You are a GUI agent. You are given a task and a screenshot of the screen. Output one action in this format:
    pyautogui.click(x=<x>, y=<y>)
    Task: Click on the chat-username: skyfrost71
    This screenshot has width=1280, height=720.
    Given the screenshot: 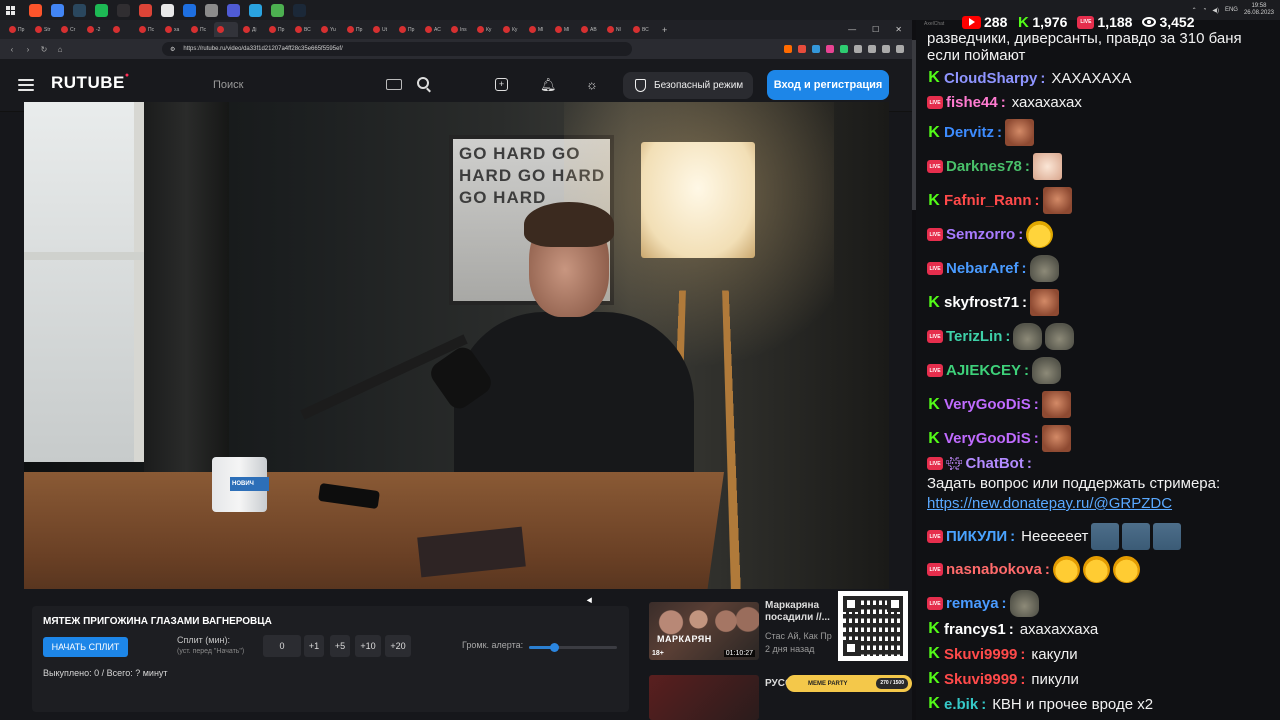 What is the action you would take?
    pyautogui.click(x=981, y=302)
    